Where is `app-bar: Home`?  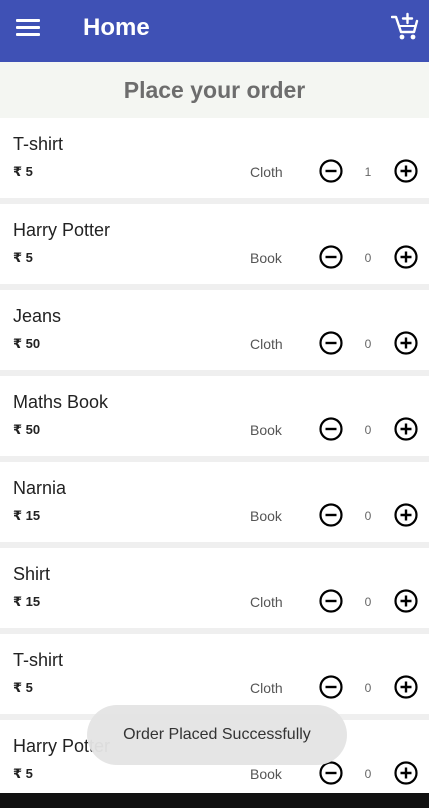 app-bar: Home is located at coordinates (214, 31).